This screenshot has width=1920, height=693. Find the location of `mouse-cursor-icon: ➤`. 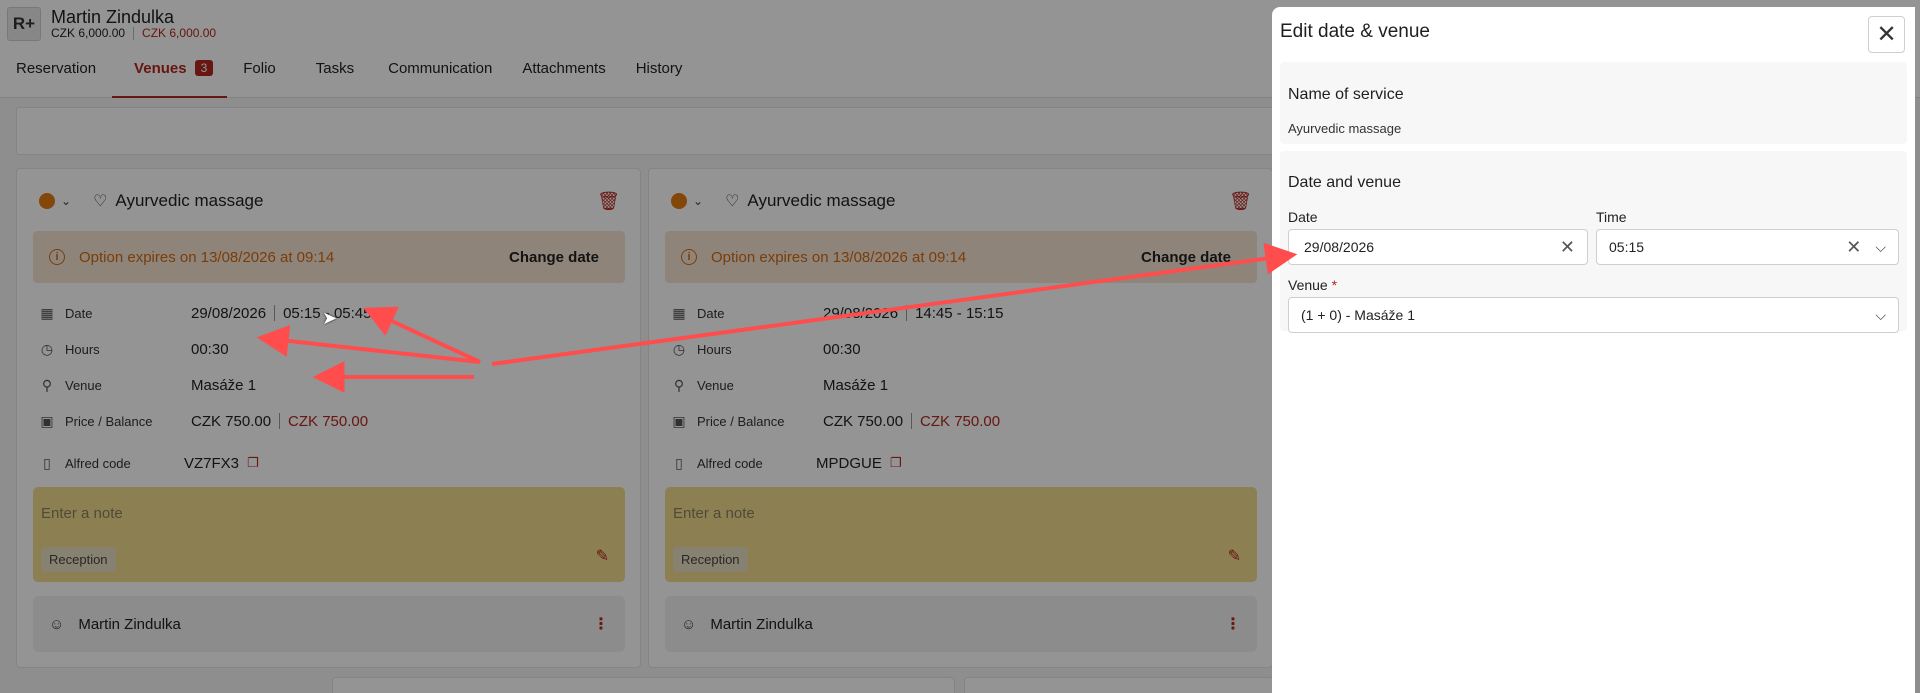

mouse-cursor-icon: ➤ is located at coordinates (330, 318).